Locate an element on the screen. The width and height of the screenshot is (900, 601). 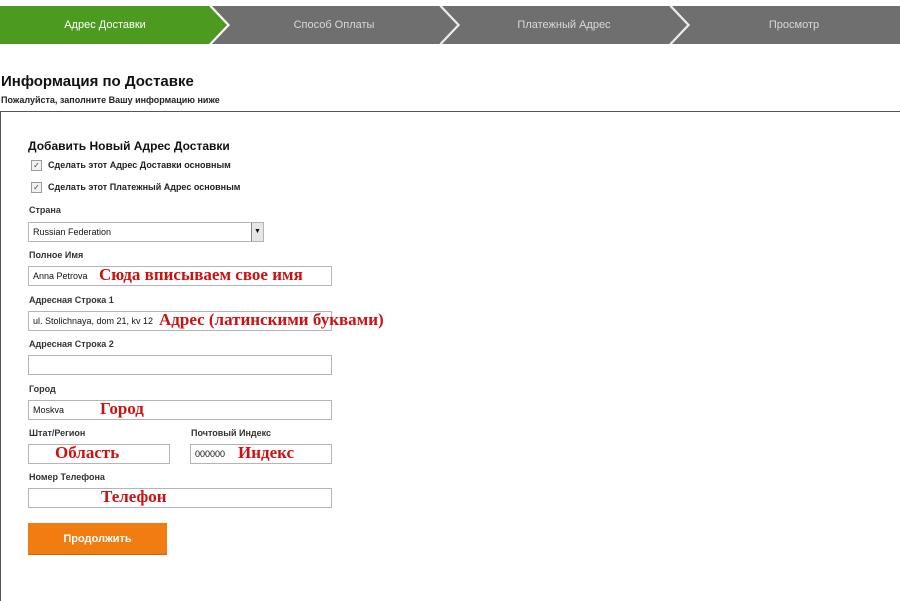
chevron-down-icon: ▼ is located at coordinates (257, 232).